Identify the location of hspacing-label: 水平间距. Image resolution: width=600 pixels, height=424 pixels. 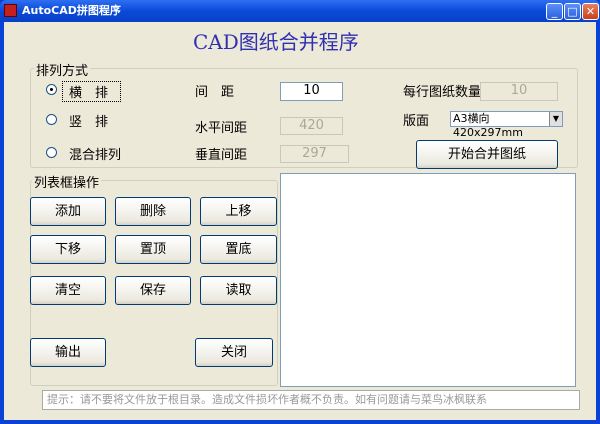
(221, 128).